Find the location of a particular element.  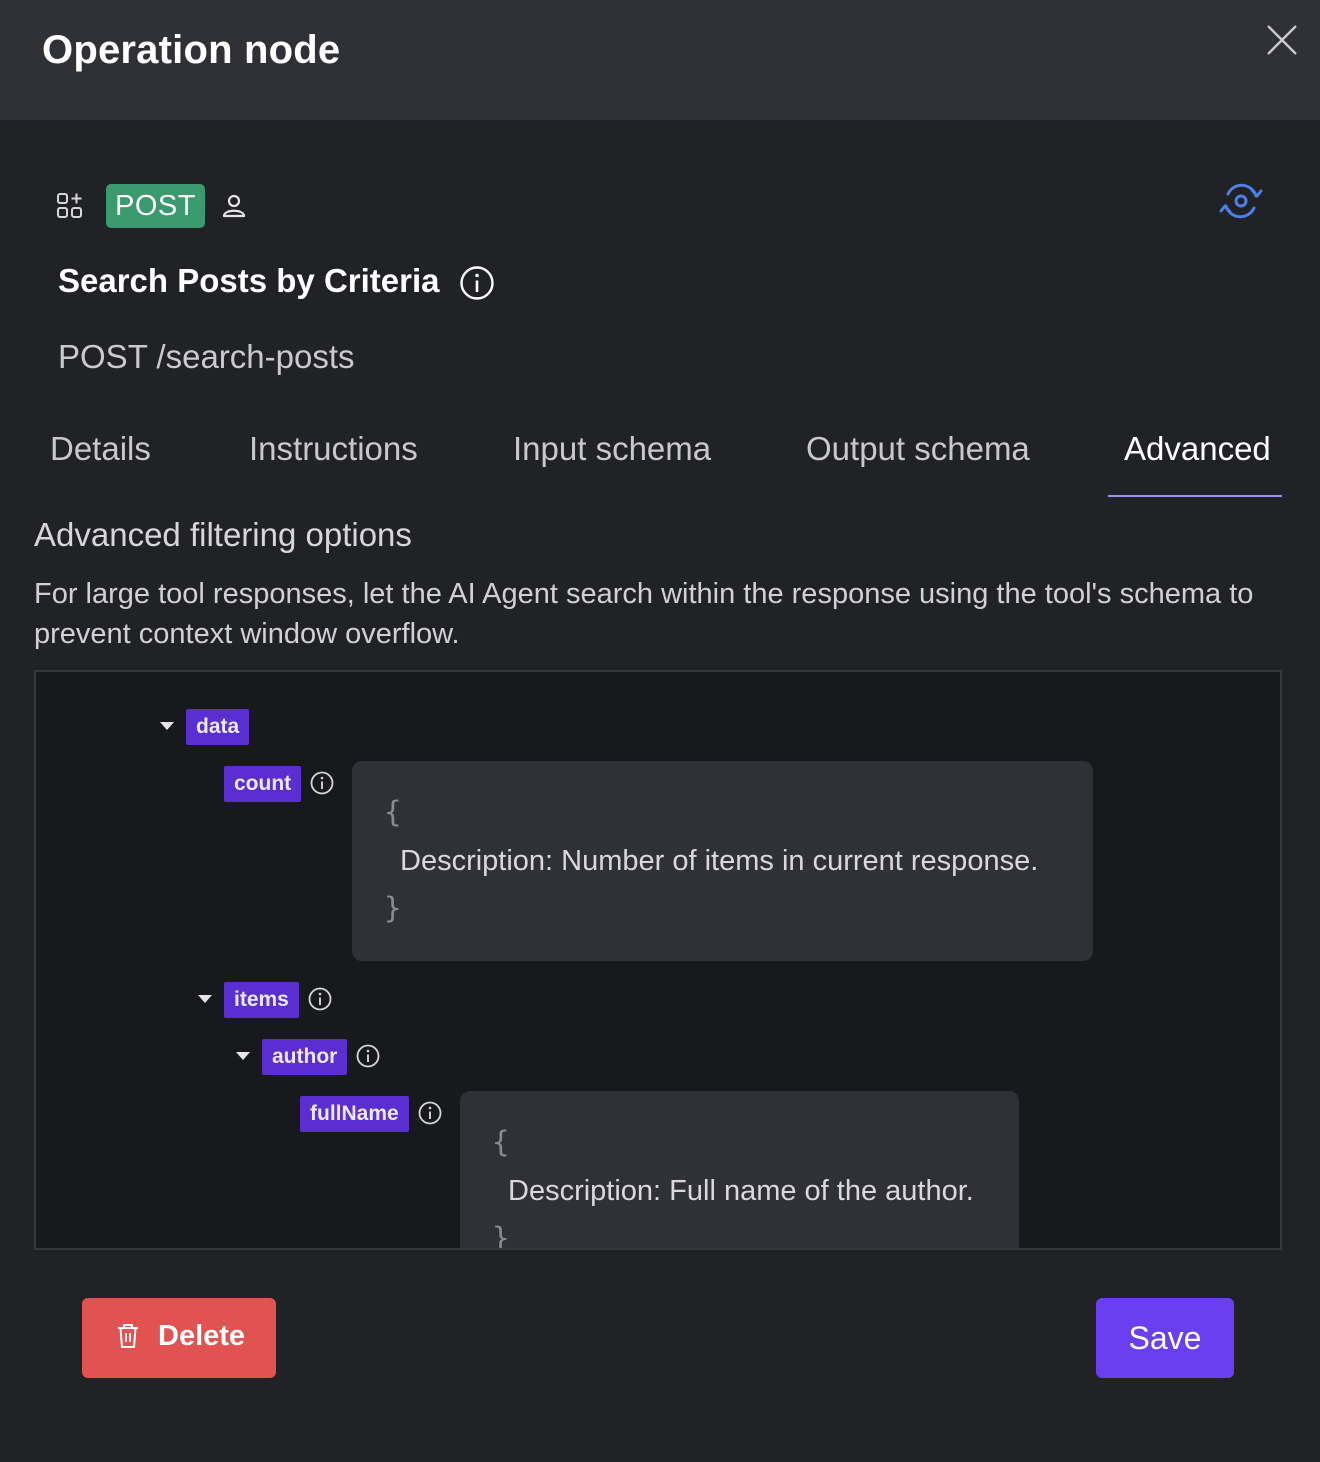

field-description: Description: Full name of the author. is located at coordinates (741, 1191).